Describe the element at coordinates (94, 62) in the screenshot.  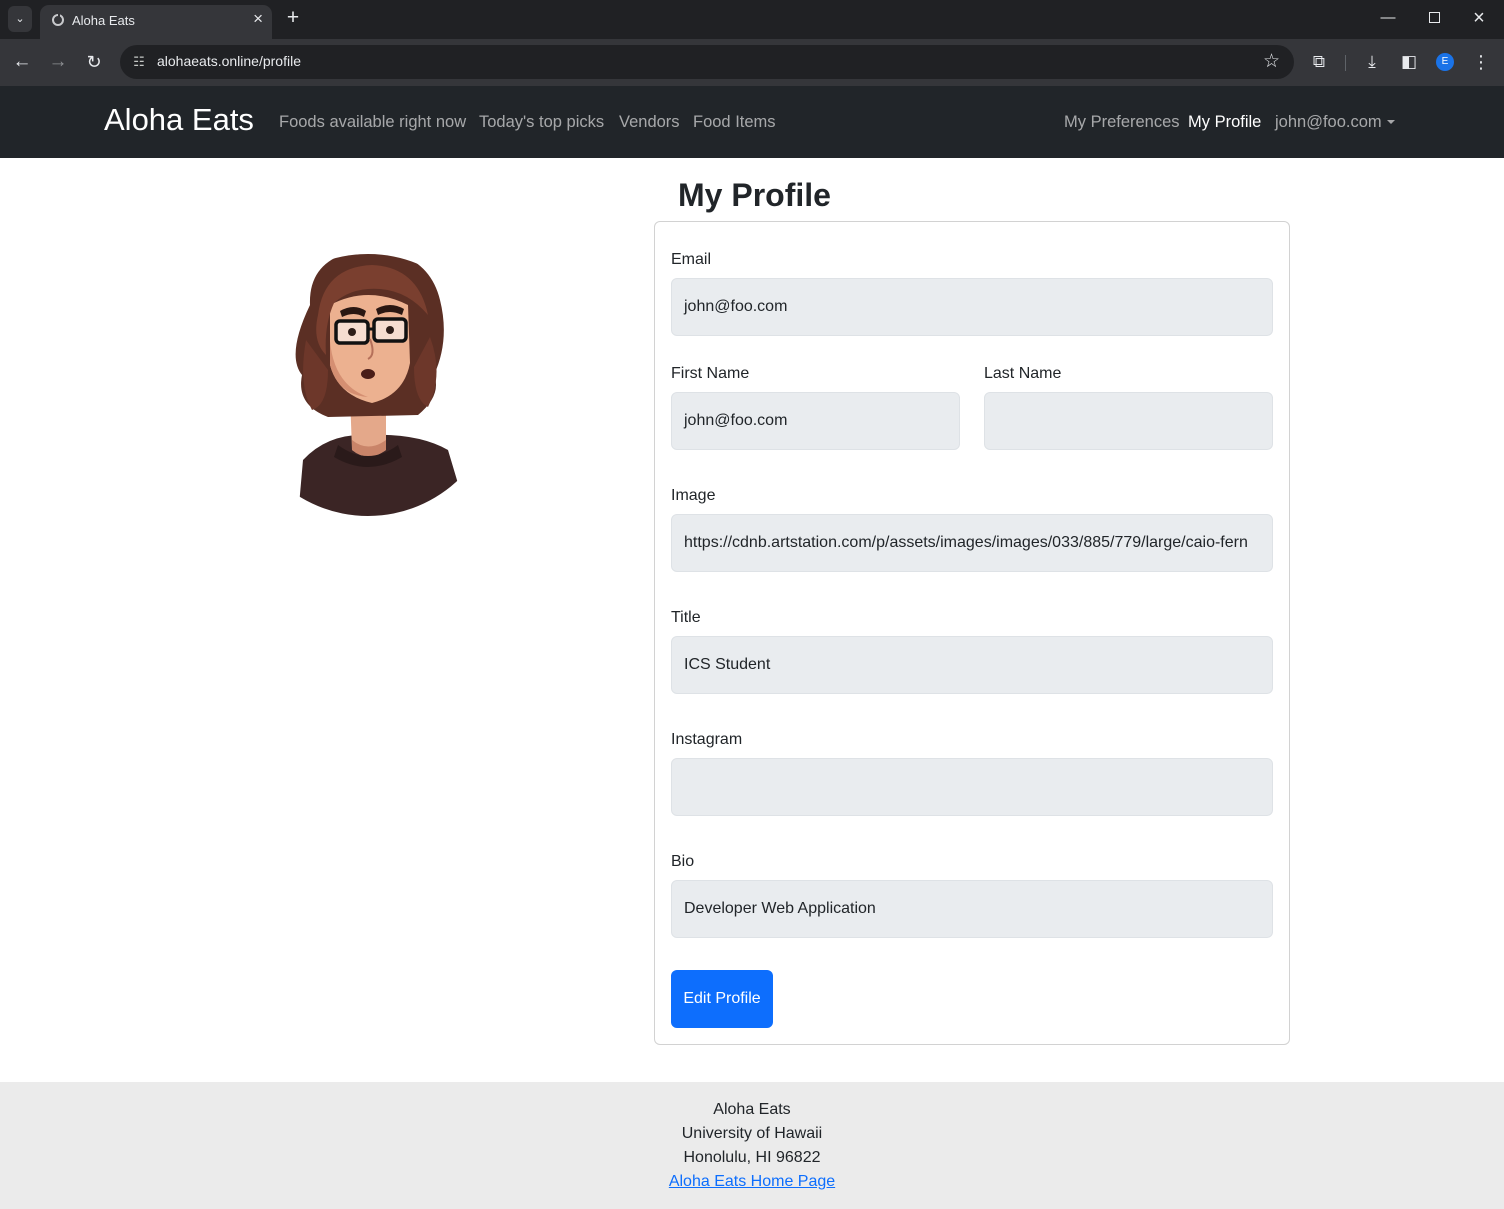
I see `reload-icon: ↻` at that location.